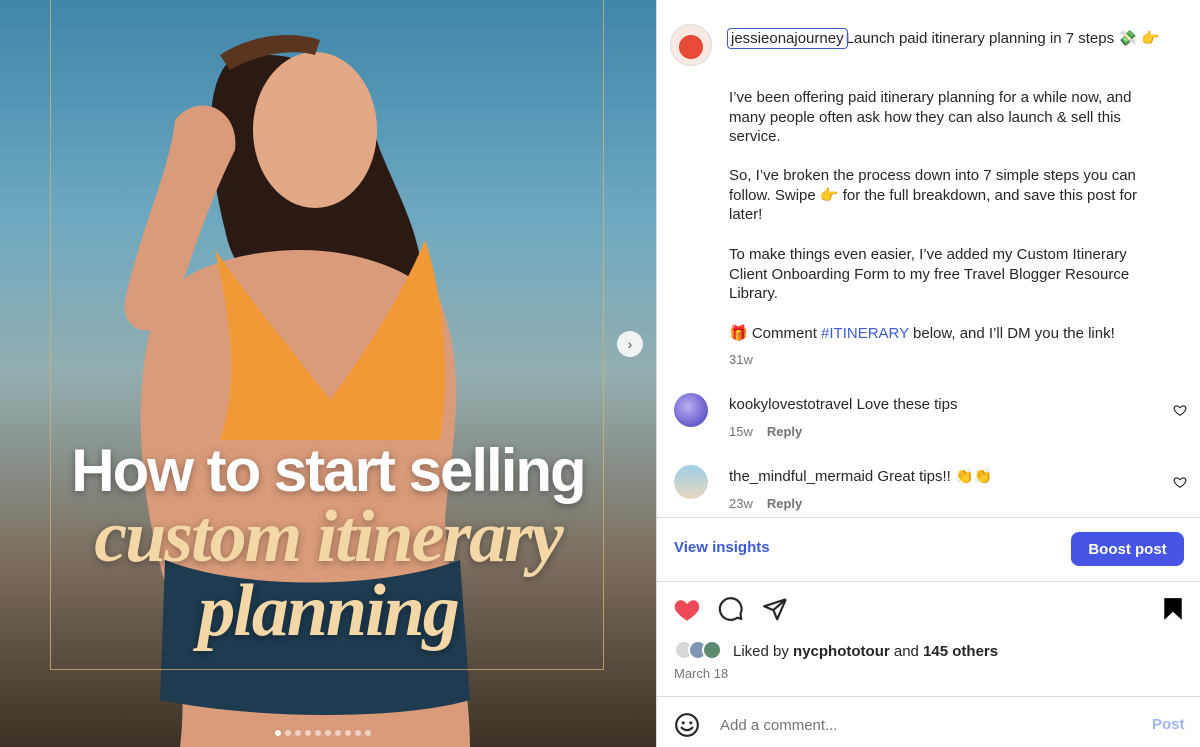 This screenshot has width=1200, height=747. Describe the element at coordinates (323, 733) in the screenshot. I see `carousel-dots` at that location.